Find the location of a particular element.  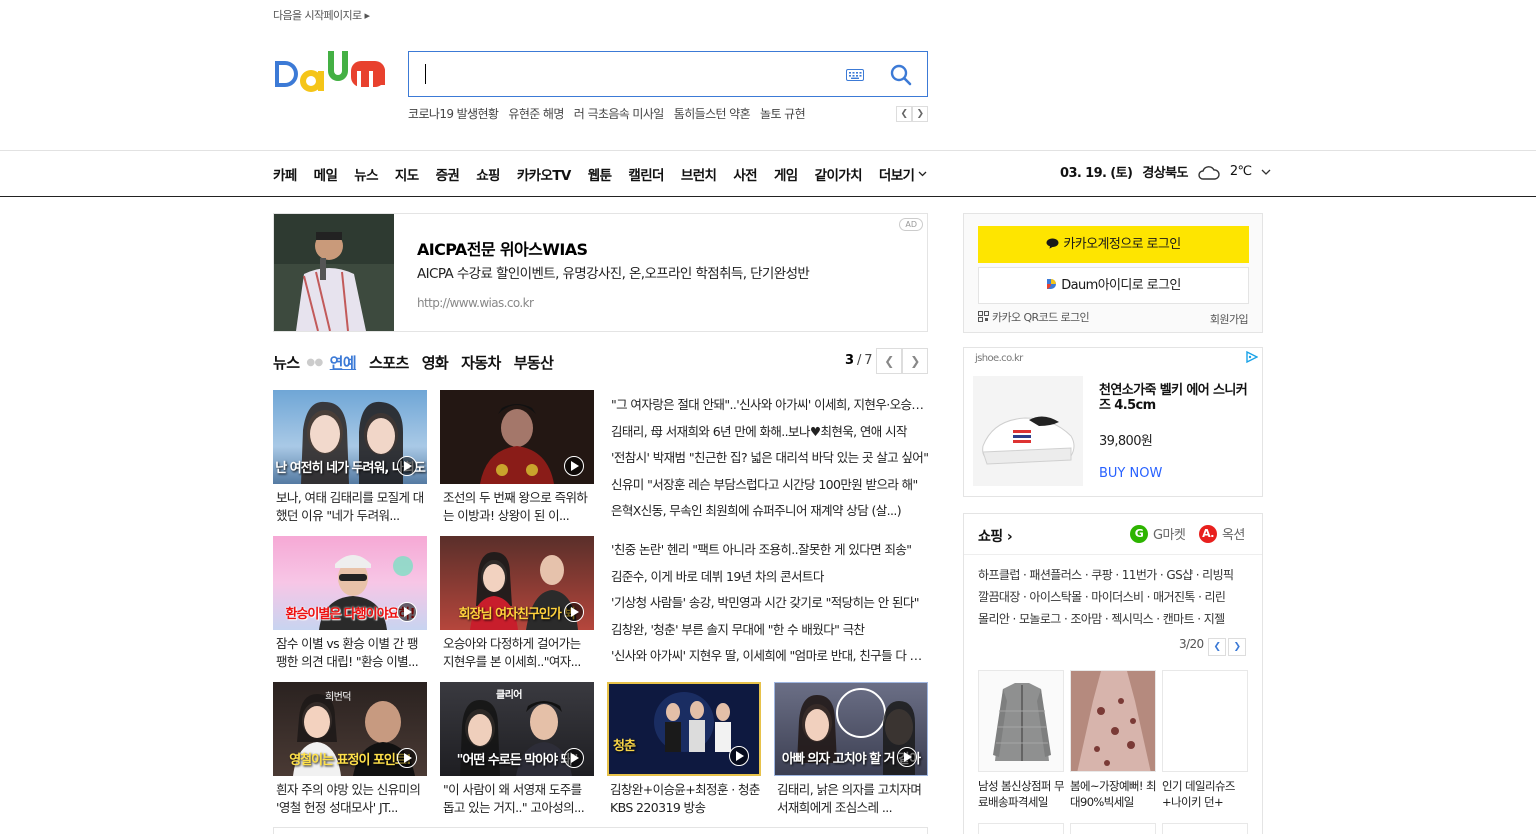

qr-login-link: 카카오 QR코드 로그인 is located at coordinates (1034, 317).